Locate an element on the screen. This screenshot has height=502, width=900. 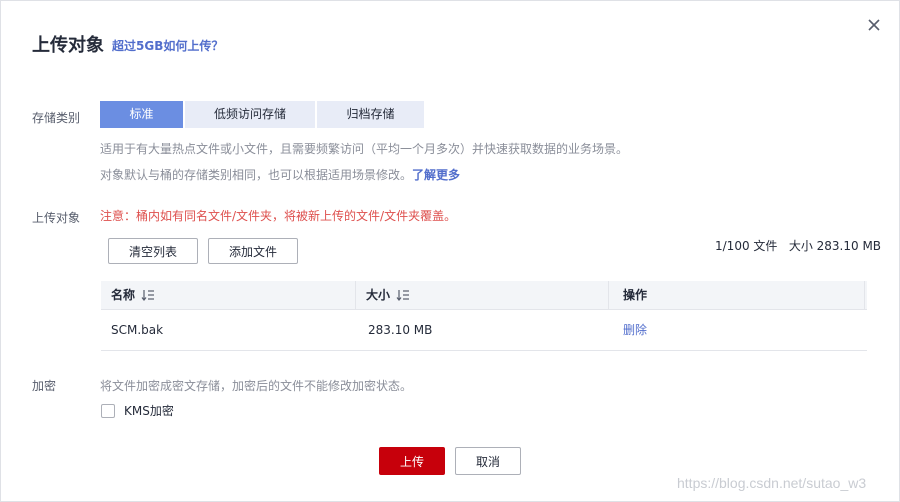
table-header: 名称 大小 操作 is located at coordinates (484, 295).